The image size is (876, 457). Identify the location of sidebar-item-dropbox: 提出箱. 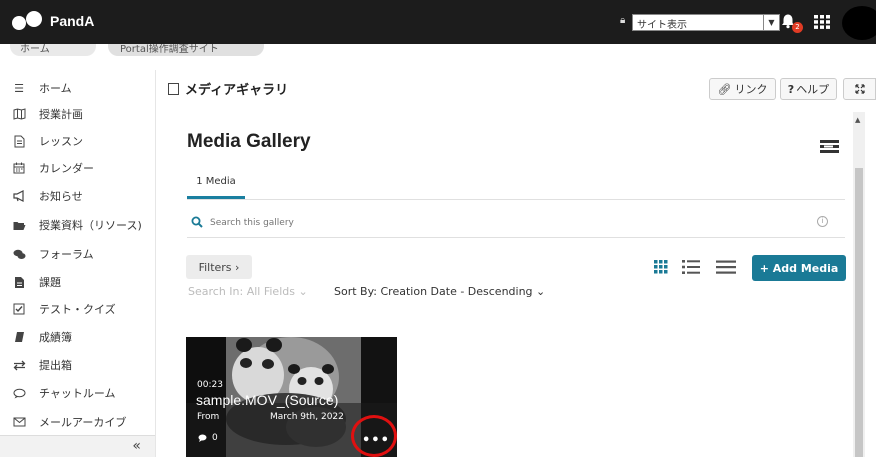
(82, 365).